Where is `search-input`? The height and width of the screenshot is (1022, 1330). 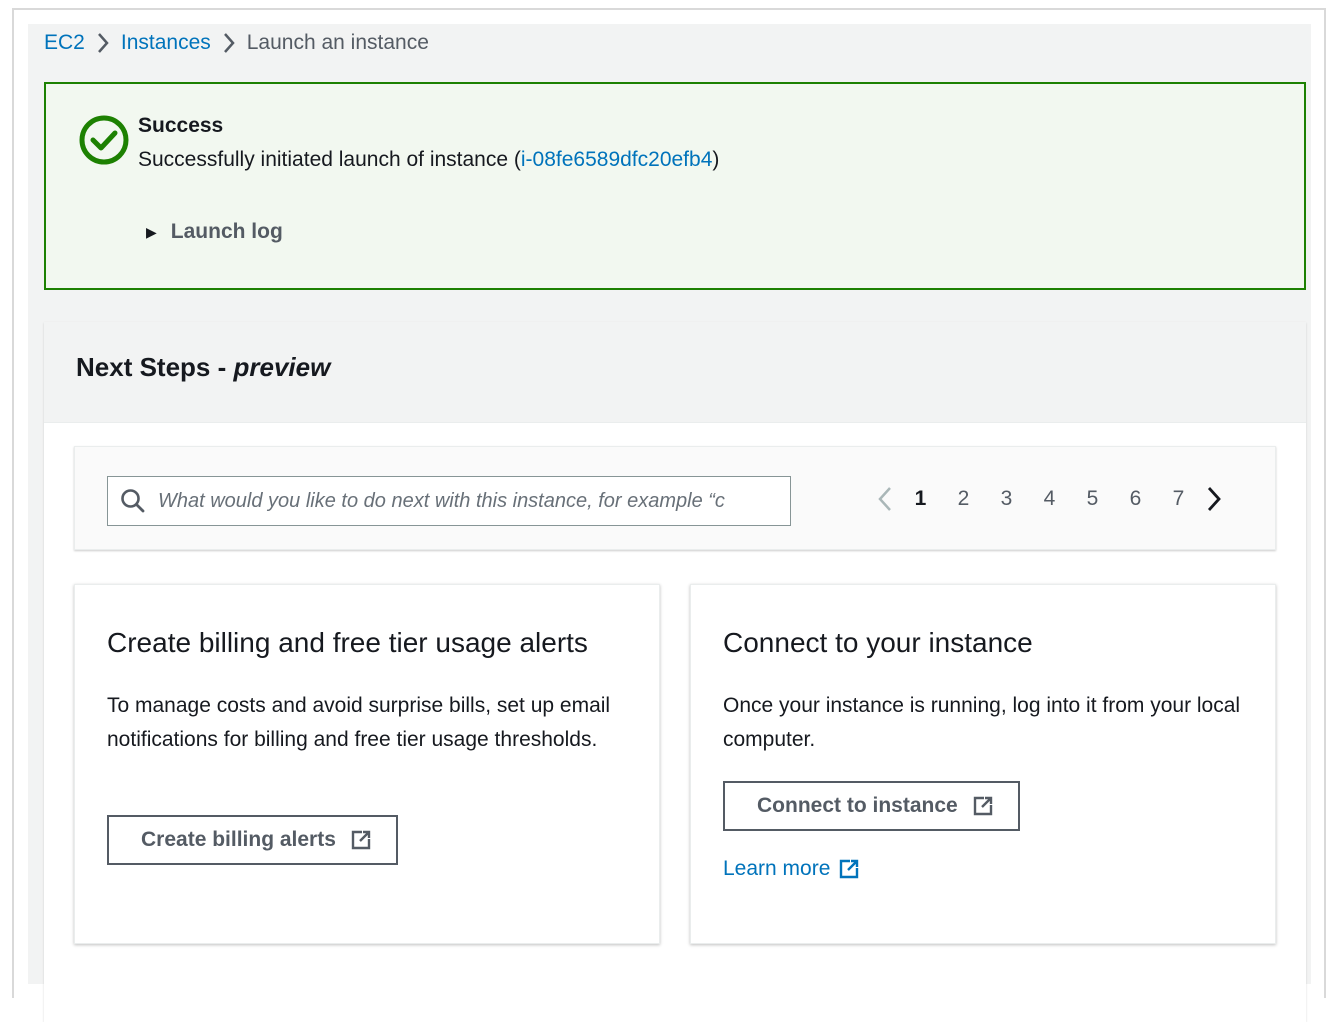 search-input is located at coordinates (469, 501).